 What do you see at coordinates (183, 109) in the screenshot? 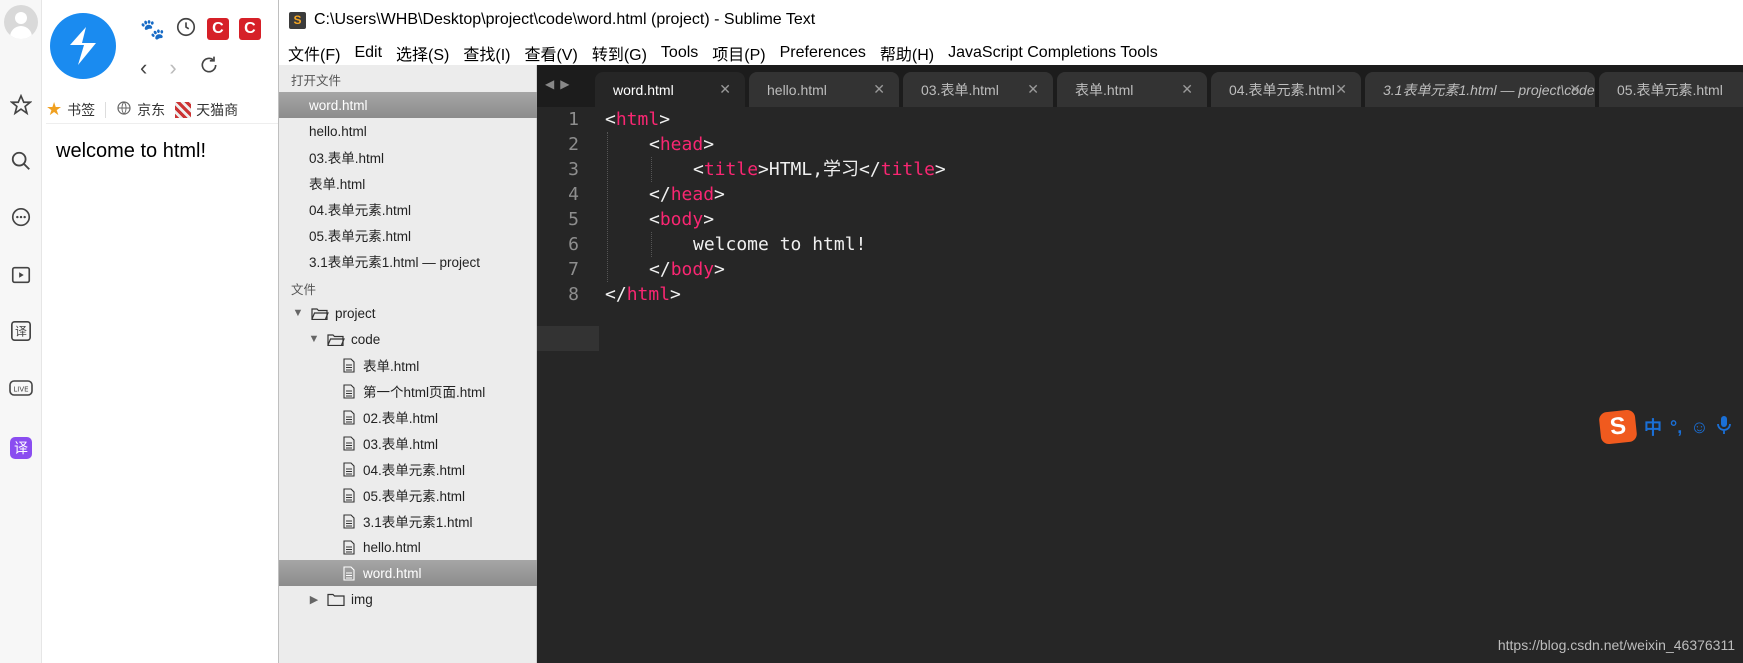
I see `tmall-icon` at bounding box center [183, 109].